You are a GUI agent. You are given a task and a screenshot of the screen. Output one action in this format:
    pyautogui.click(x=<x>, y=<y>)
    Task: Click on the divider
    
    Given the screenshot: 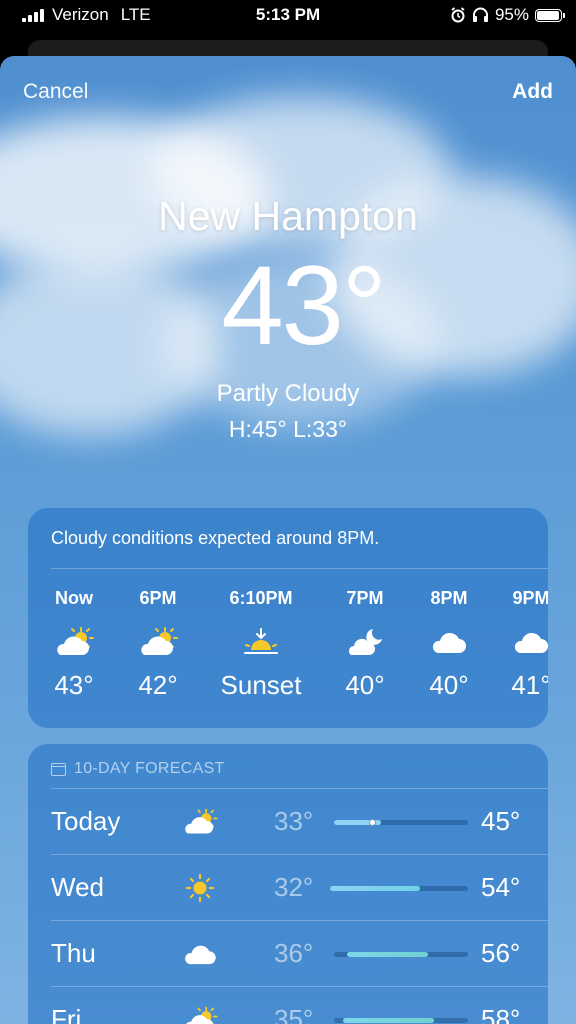 What is the action you would take?
    pyautogui.click(x=299, y=568)
    